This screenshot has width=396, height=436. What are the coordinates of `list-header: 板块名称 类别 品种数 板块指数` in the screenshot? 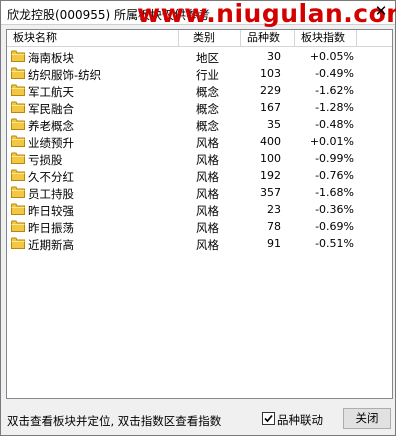 It's located at (199, 38).